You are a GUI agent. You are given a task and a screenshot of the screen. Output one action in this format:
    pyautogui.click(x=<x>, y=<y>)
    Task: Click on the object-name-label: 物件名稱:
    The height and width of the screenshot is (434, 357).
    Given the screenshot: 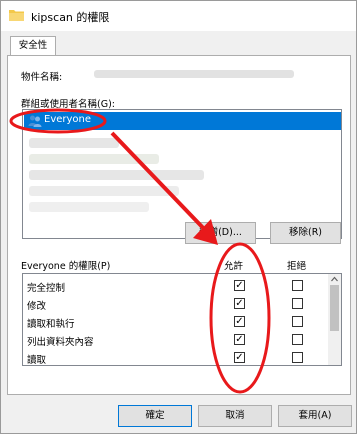 What is the action you would take?
    pyautogui.click(x=42, y=77)
    